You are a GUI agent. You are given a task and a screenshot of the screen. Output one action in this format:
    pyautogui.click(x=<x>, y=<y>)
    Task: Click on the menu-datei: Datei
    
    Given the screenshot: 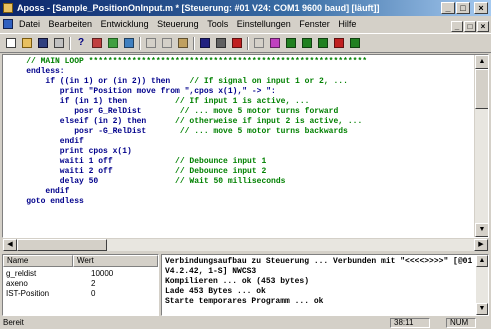 What is the action you would take?
    pyautogui.click(x=29, y=24)
    